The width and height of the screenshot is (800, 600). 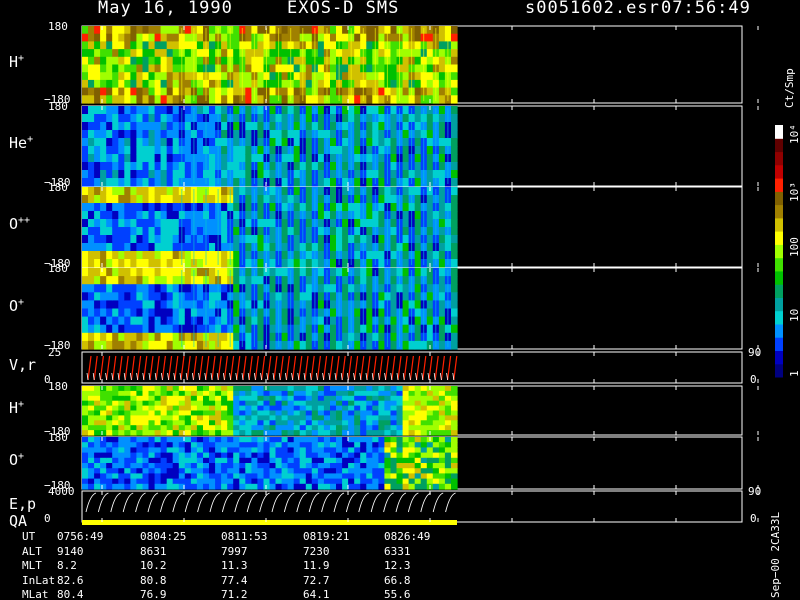 I want to click on panel-label-3: O+, so click(x=16, y=306).